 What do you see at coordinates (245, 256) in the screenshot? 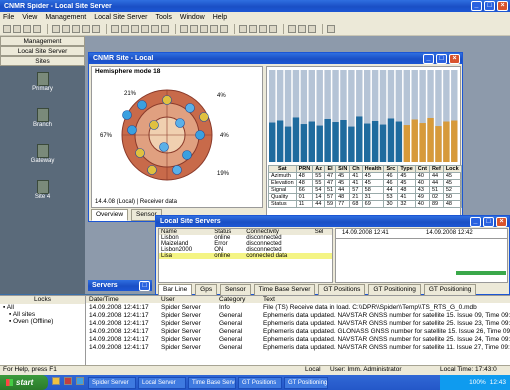
I see `lss-row: Lisa online connected data` at bounding box center [245, 256].